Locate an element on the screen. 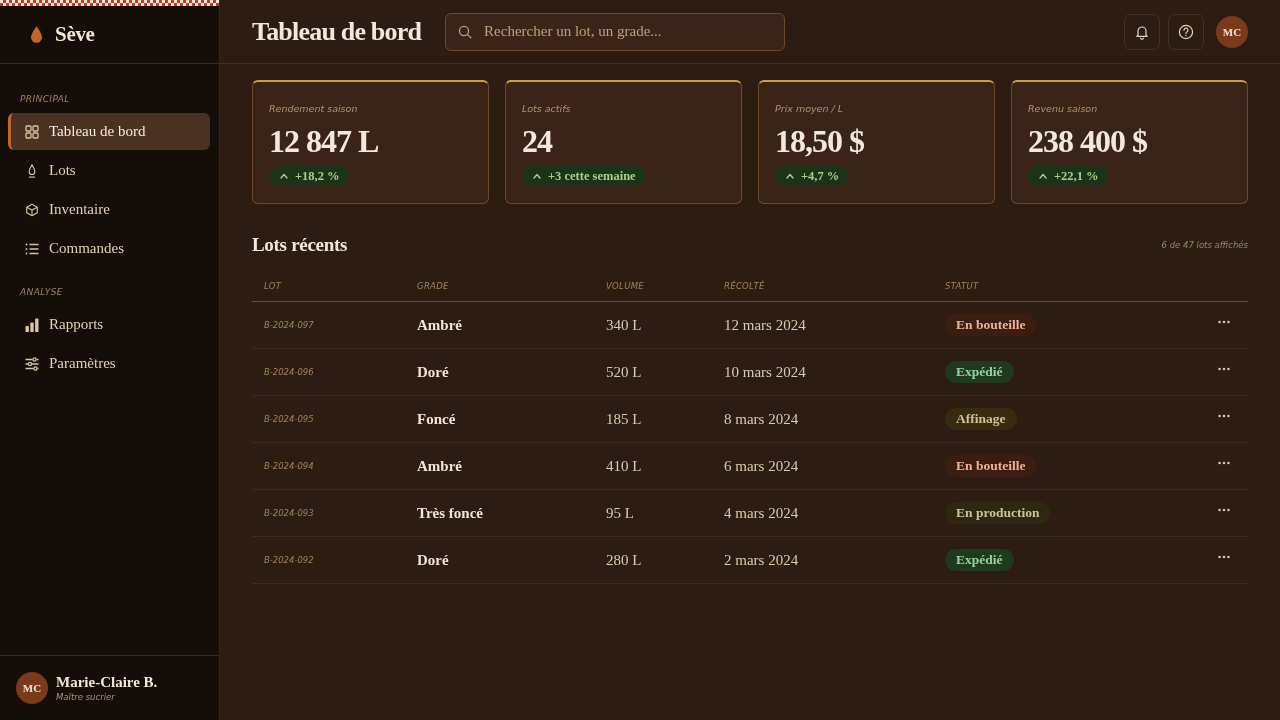 The image size is (1280, 720). cube-icon is located at coordinates (32, 209).